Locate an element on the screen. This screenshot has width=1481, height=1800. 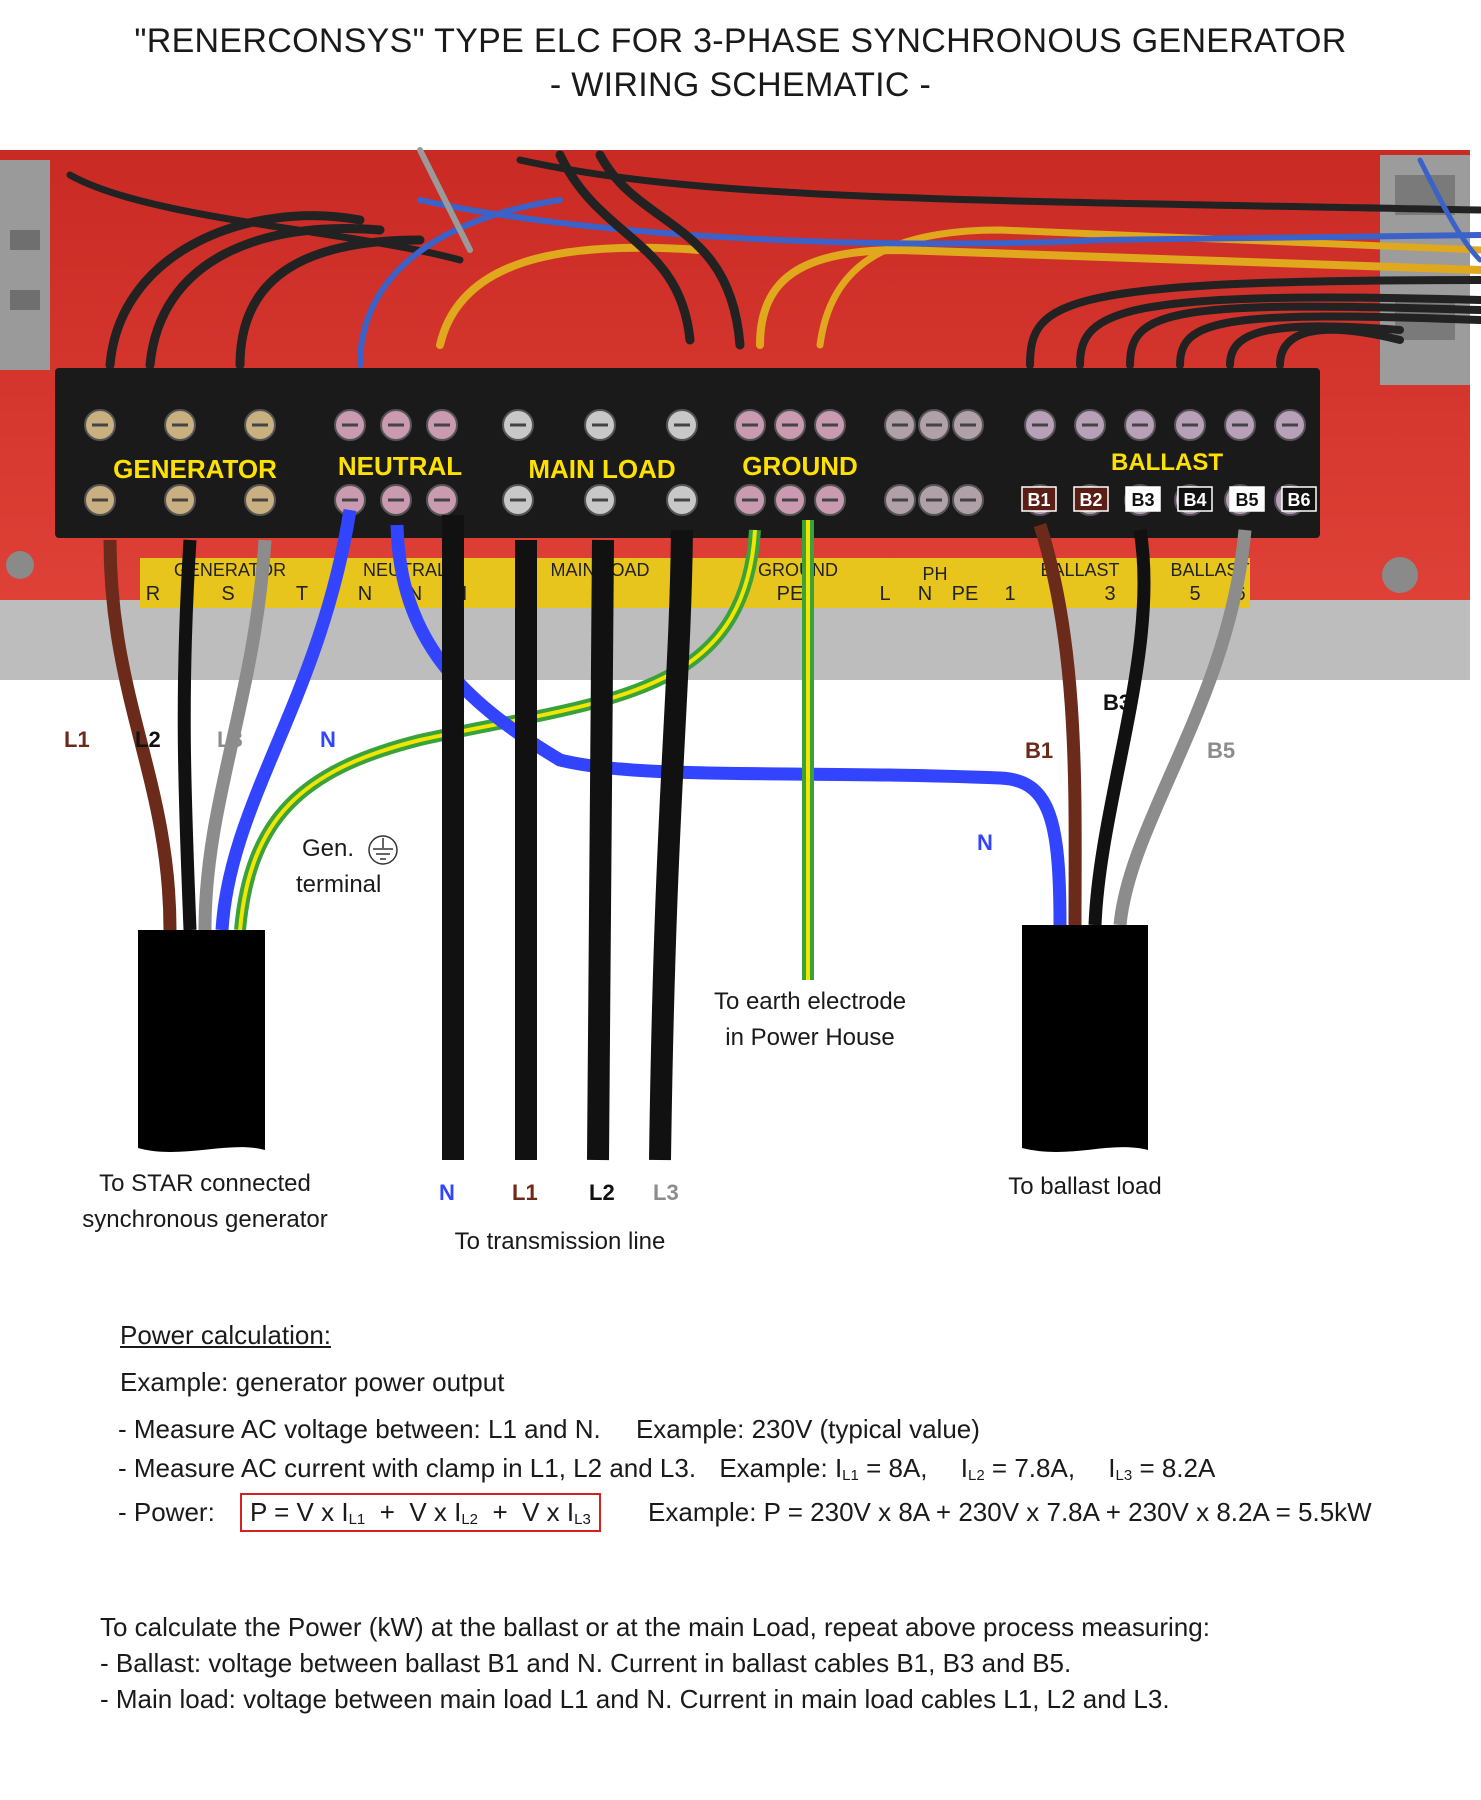
label-b1: B1 is located at coordinates (1039, 750).